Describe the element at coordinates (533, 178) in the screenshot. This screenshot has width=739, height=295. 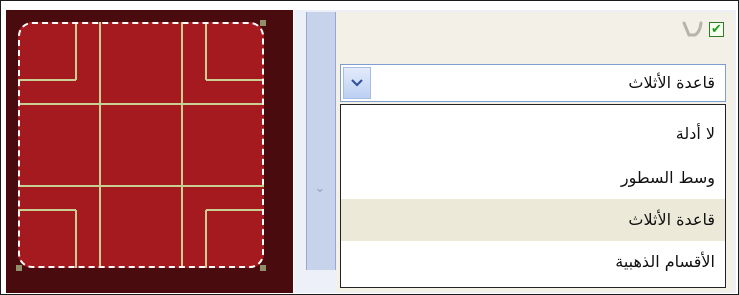
I see `option-center-lines: وسط السطور` at that location.